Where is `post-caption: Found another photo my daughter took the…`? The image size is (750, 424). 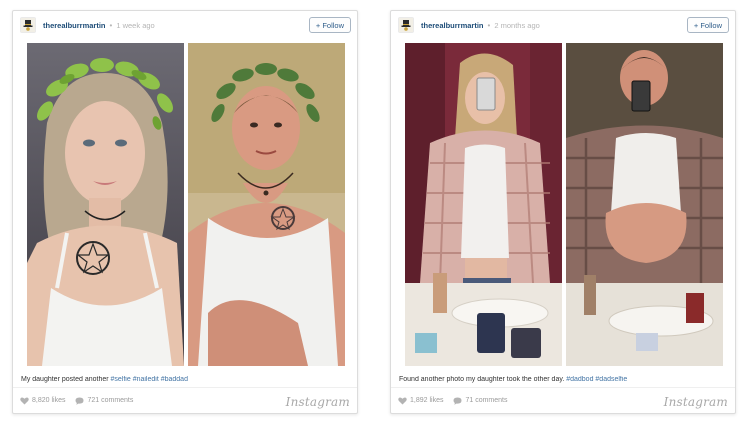 post-caption: Found another photo my daughter took the… is located at coordinates (563, 379).